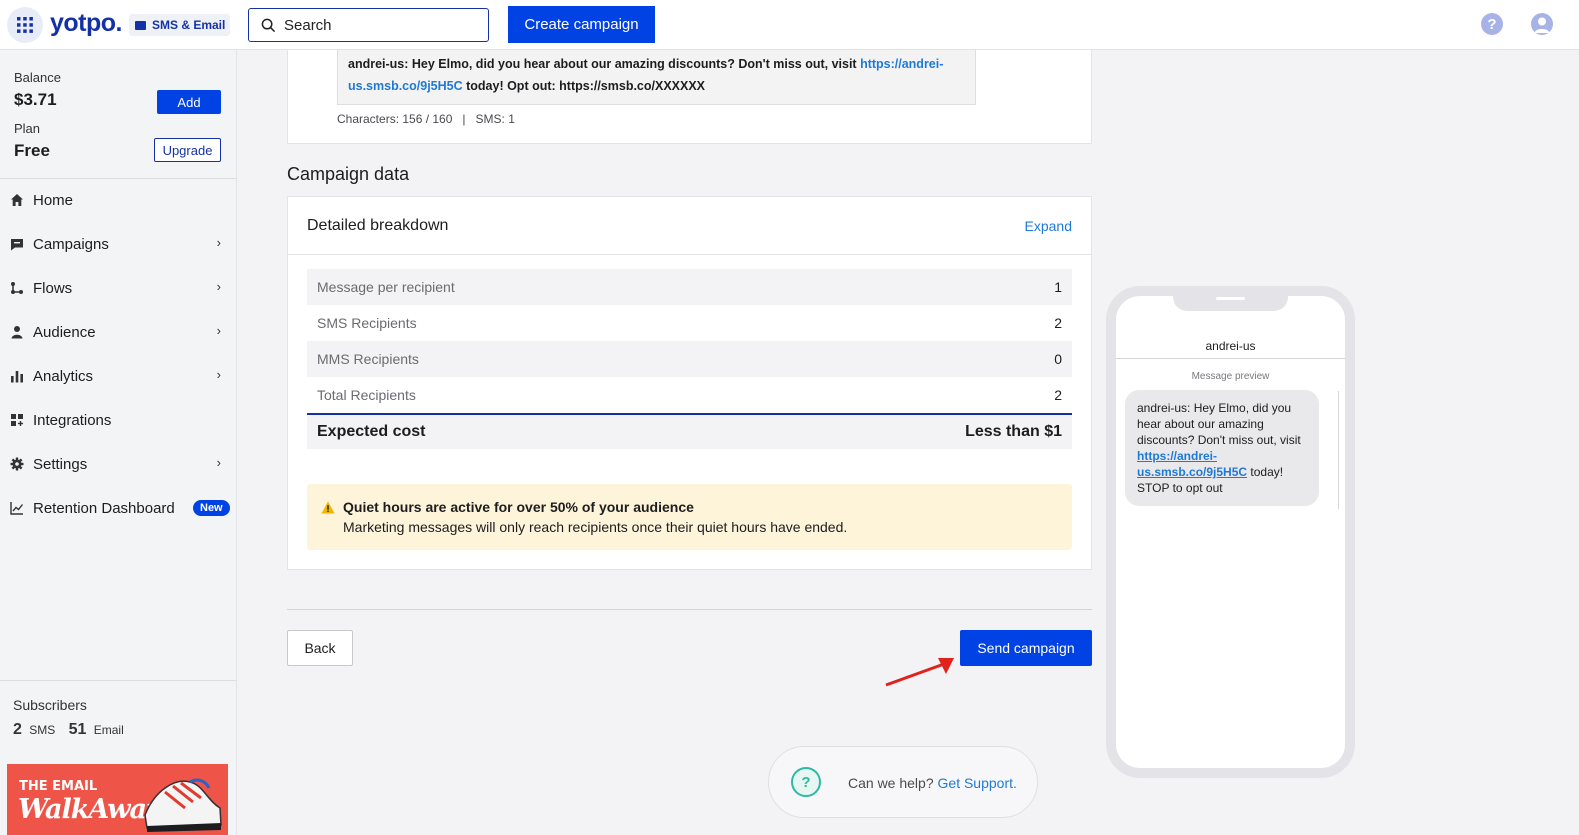 The width and height of the screenshot is (1579, 835). Describe the element at coordinates (328, 507) in the screenshot. I see `warning-icon` at that location.